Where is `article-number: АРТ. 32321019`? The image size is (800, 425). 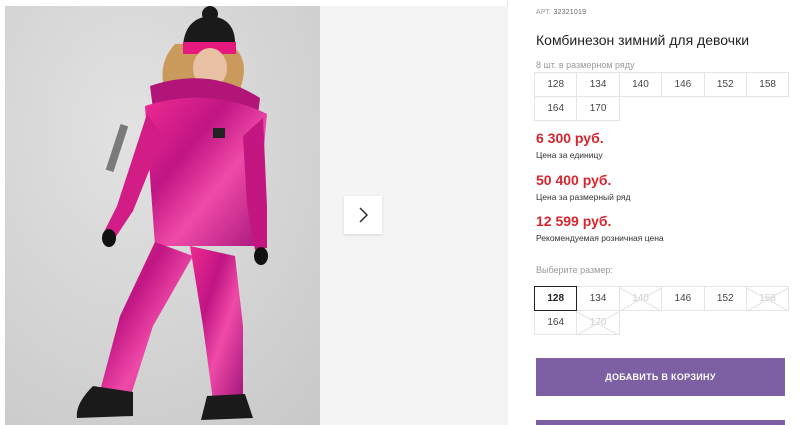
article-number: АРТ. 32321019 is located at coordinates (561, 12).